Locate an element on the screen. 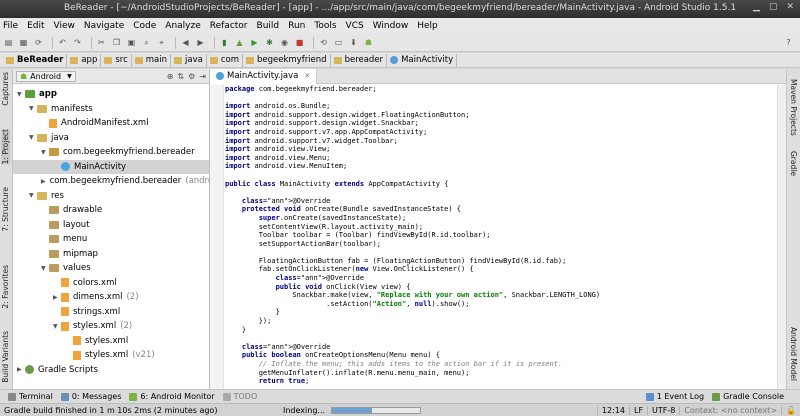 This screenshot has height=416, width=800. tree-item: ▼ com.begeekmyfriend.bereader is located at coordinates (111, 152).